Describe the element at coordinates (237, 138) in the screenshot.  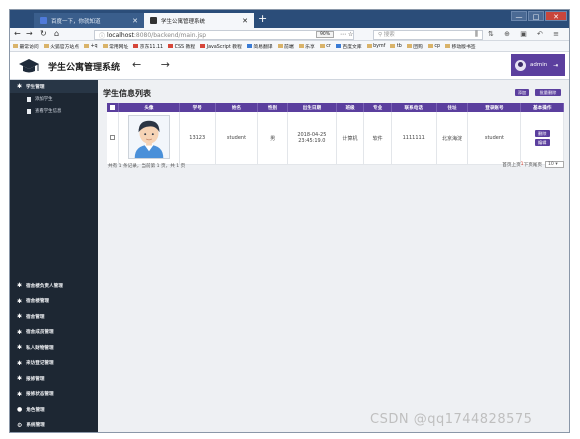
I see `name-cell: student` at that location.